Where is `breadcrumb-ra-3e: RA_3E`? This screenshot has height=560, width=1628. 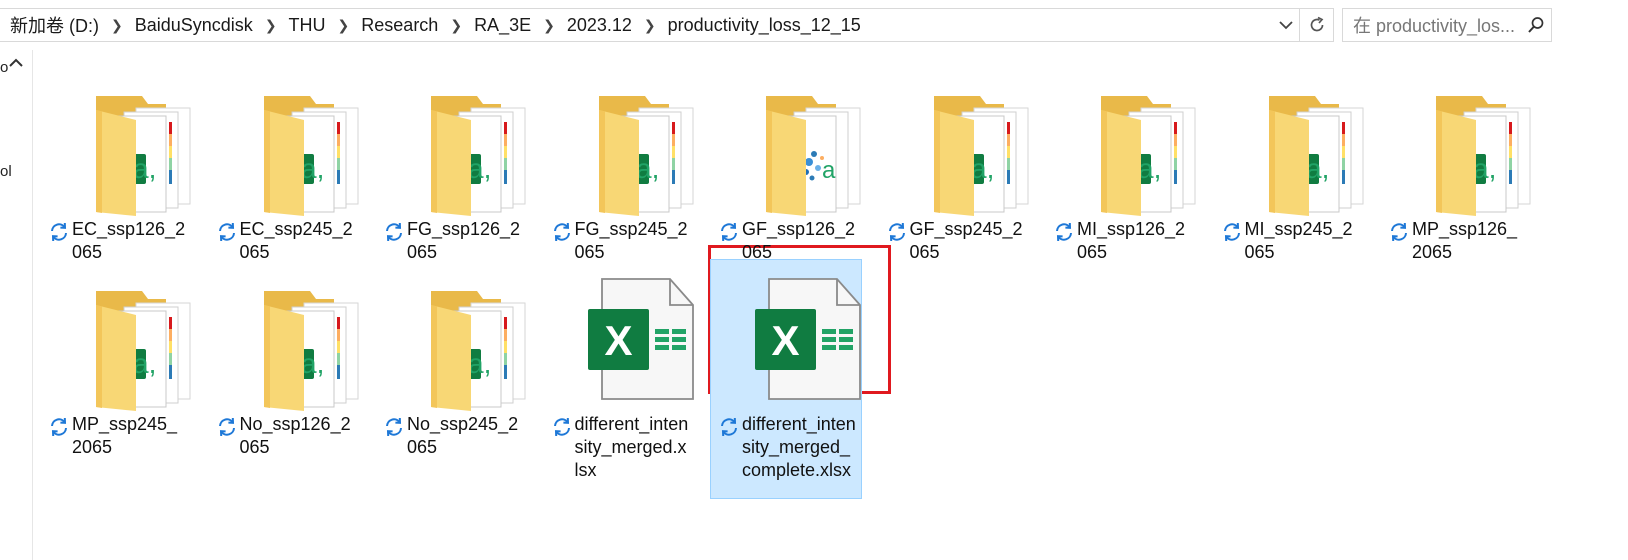 breadcrumb-ra-3e: RA_3E is located at coordinates (502, 25).